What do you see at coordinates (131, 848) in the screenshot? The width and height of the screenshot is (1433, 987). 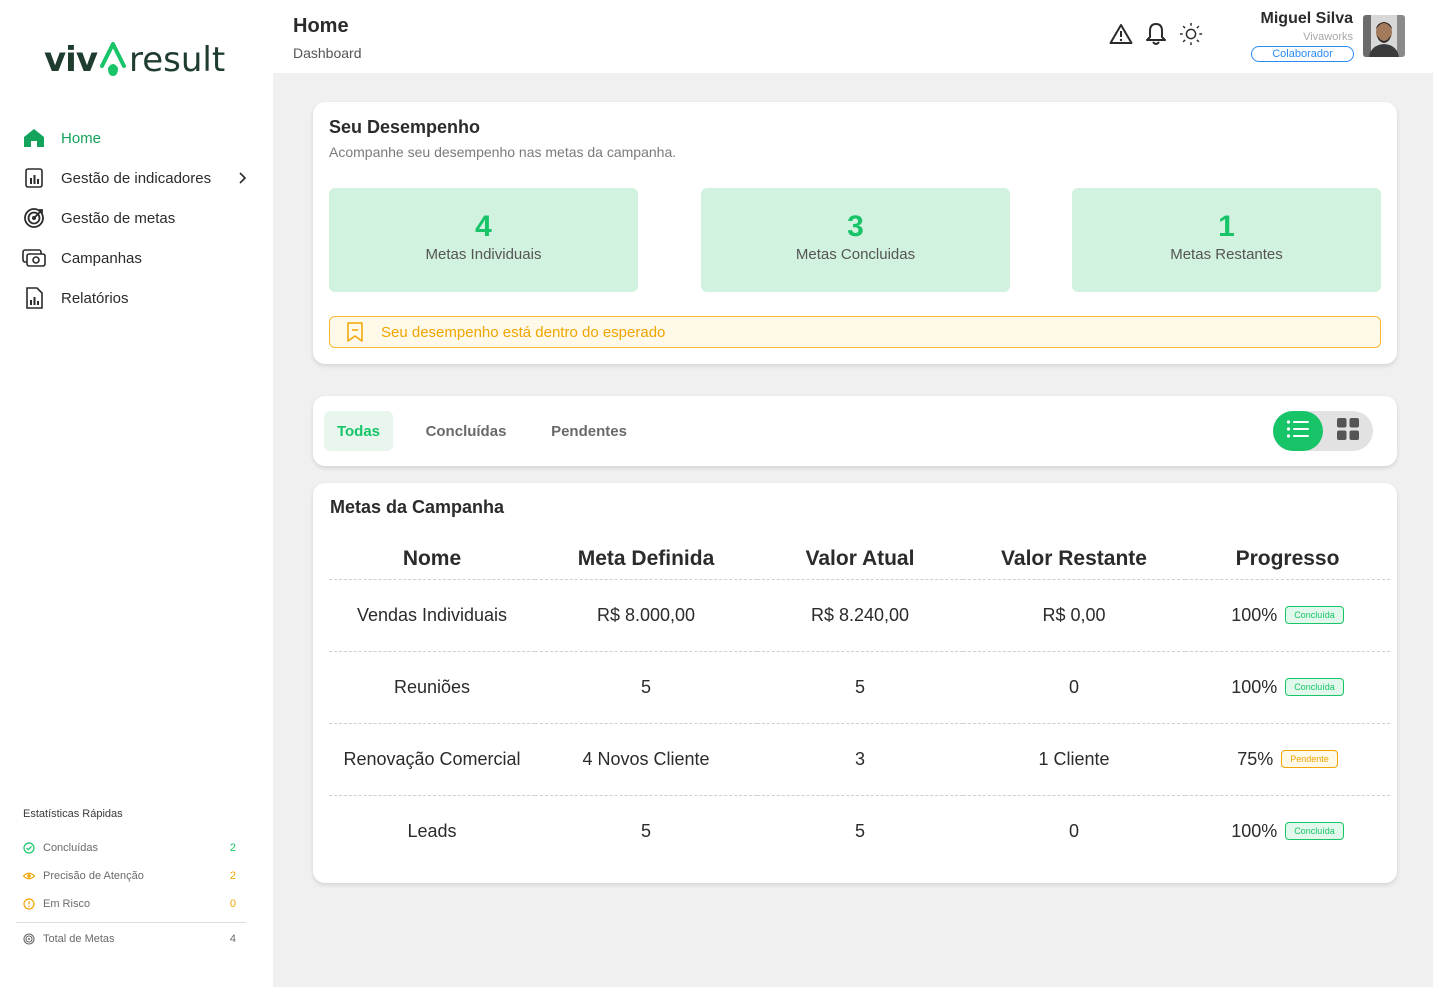 I see `quick-stat-completed: Concluídas 2` at bounding box center [131, 848].